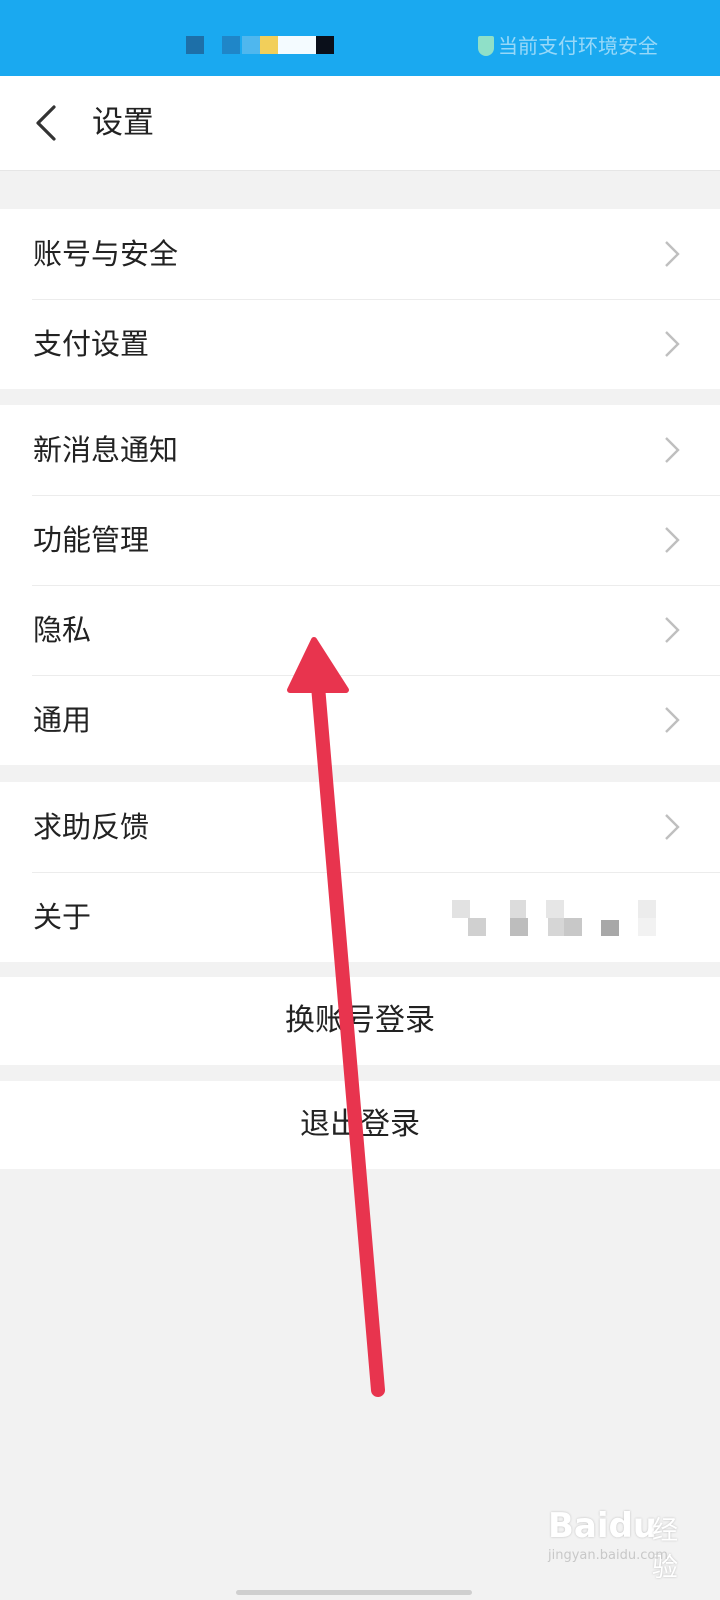  Describe the element at coordinates (360, 123) in the screenshot. I see `page-header: 设置` at that location.